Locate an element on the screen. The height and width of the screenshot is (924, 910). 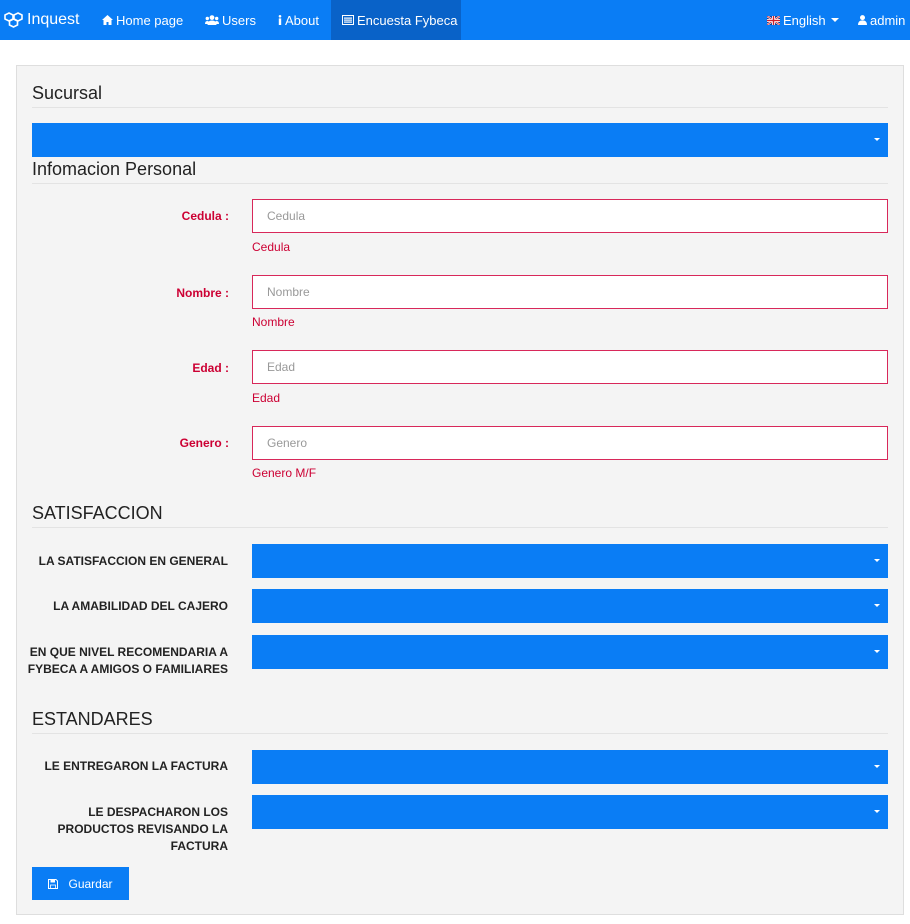
nombre-label: Nombre : is located at coordinates (202, 293).